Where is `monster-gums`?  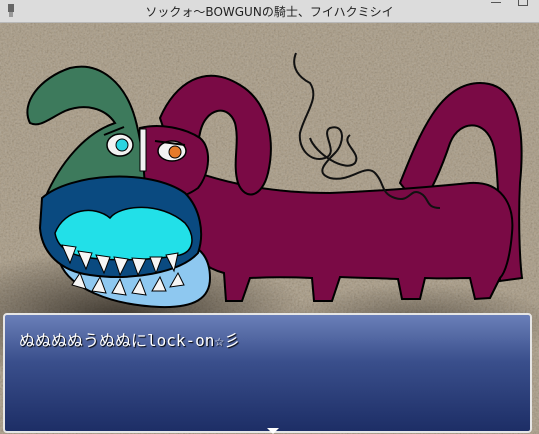 monster-gums is located at coordinates (123, 233).